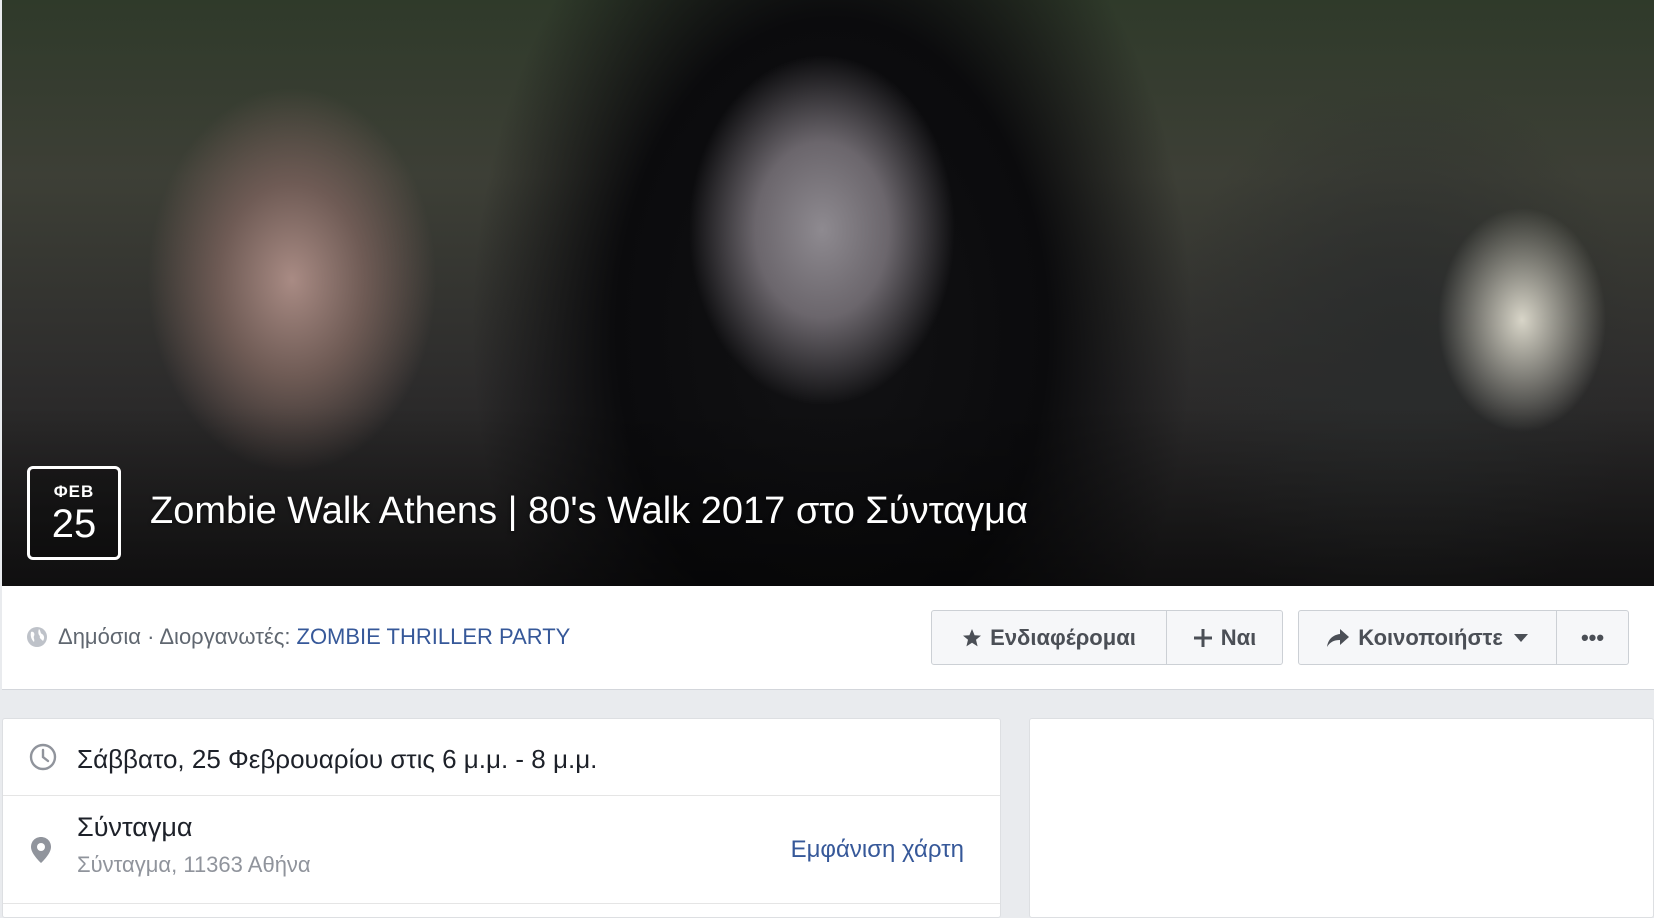 This screenshot has height=918, width=1654. What do you see at coordinates (1202, 637) in the screenshot?
I see `plus-icon` at bounding box center [1202, 637].